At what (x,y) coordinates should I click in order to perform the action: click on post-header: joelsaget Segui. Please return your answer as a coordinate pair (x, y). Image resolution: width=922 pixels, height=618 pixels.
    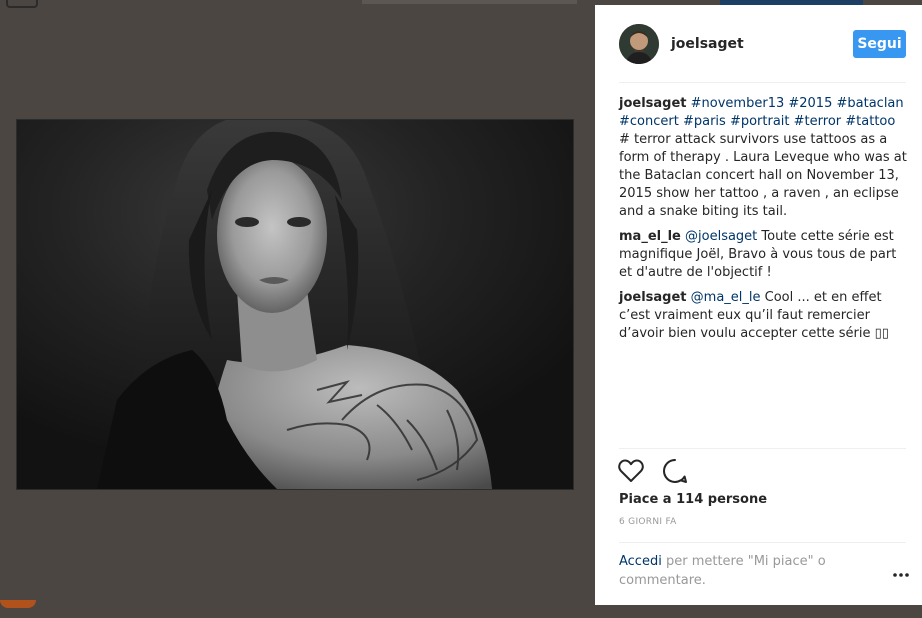
    Looking at the image, I should click on (758, 43).